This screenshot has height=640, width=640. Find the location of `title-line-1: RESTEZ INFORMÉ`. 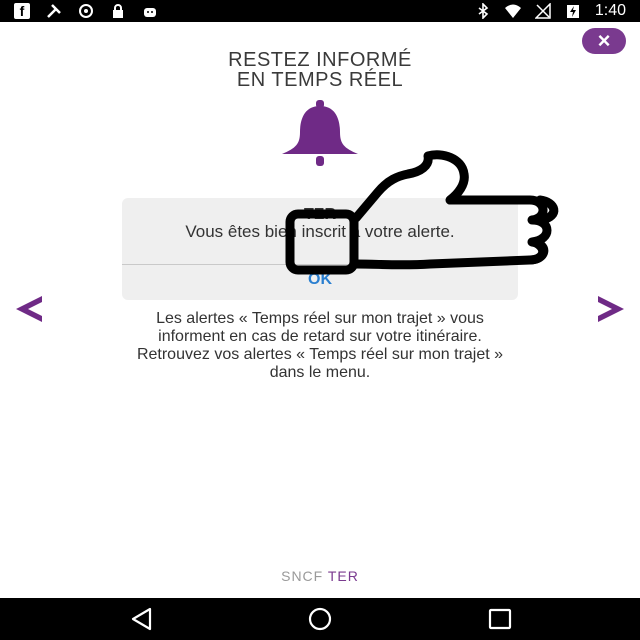

title-line-1: RESTEZ INFORMÉ is located at coordinates (320, 60).